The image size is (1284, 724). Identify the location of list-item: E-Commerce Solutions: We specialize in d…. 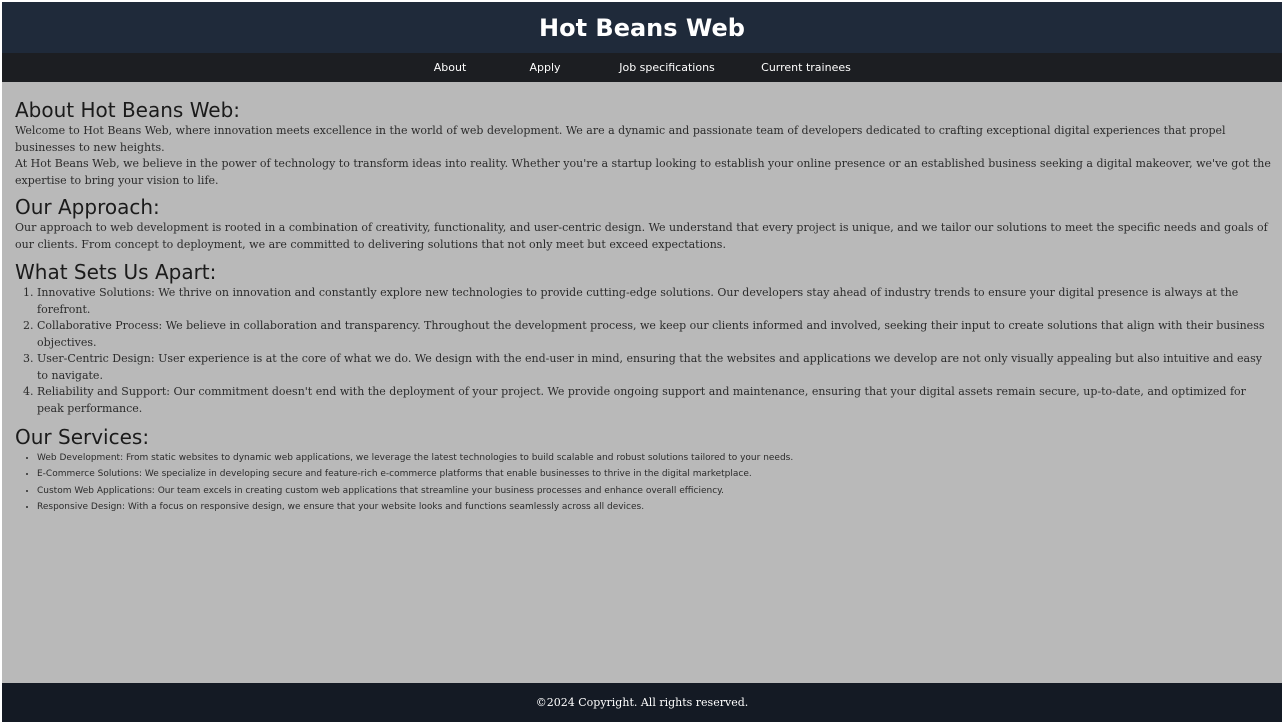
(654, 474).